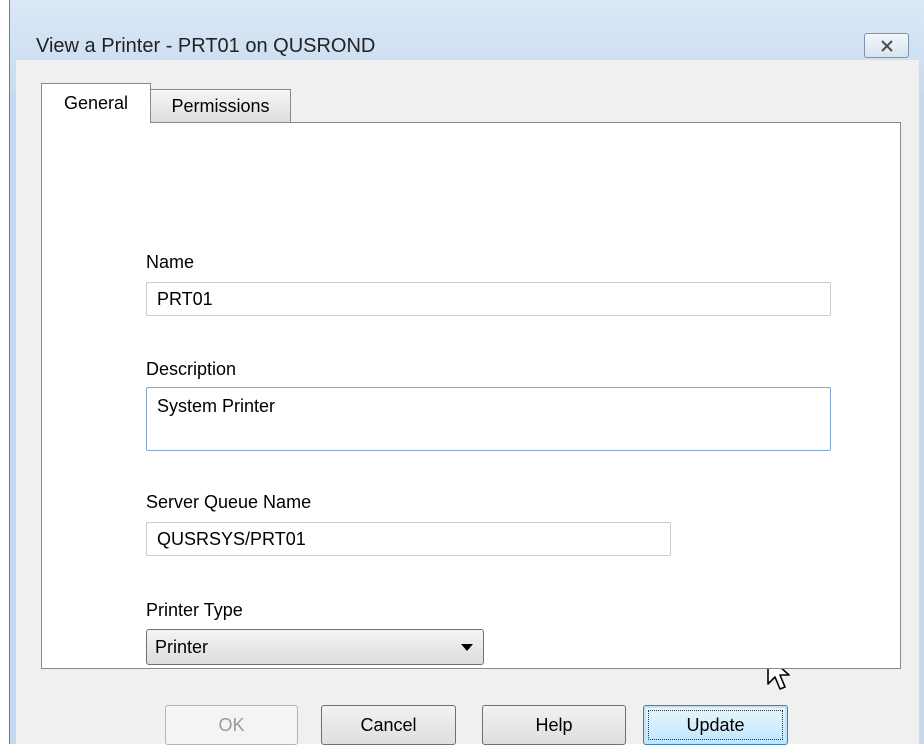  I want to click on ok-button: OK, so click(231, 725).